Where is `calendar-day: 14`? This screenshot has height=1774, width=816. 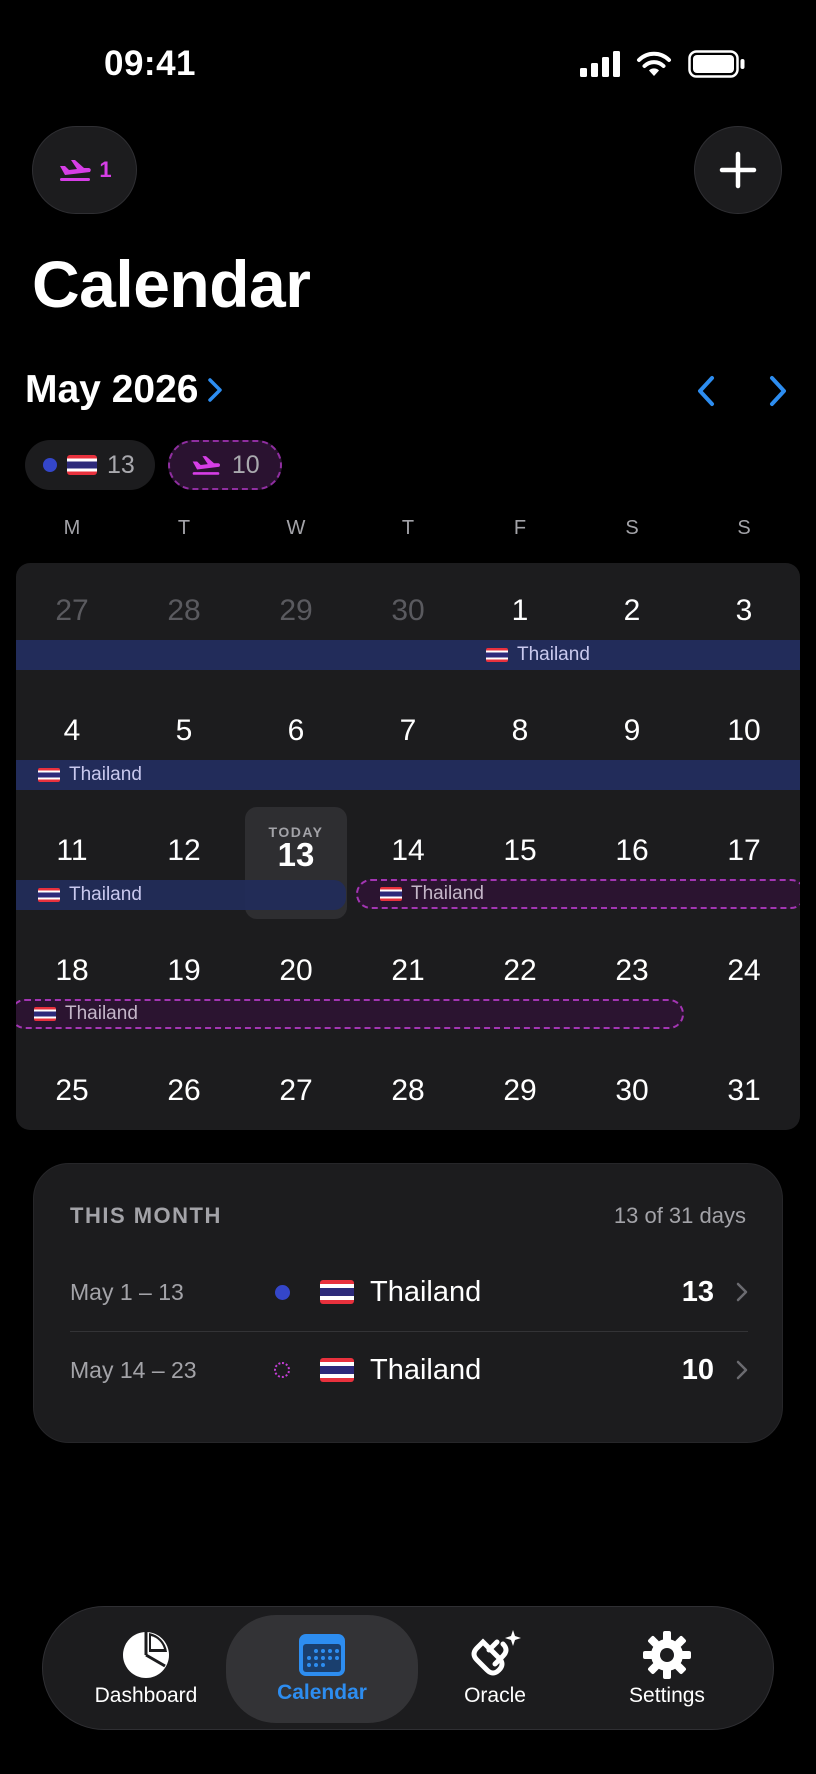
calendar-day: 14 is located at coordinates (408, 851).